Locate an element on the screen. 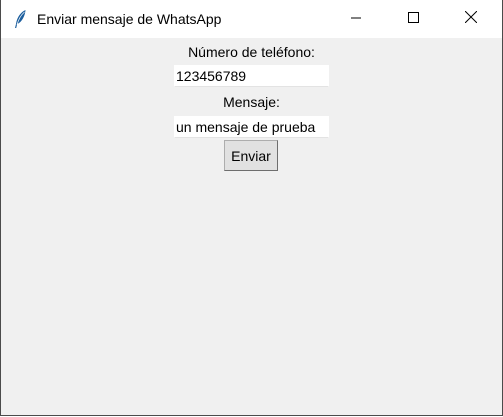  phone-label: Número de teléfono: is located at coordinates (251, 52).